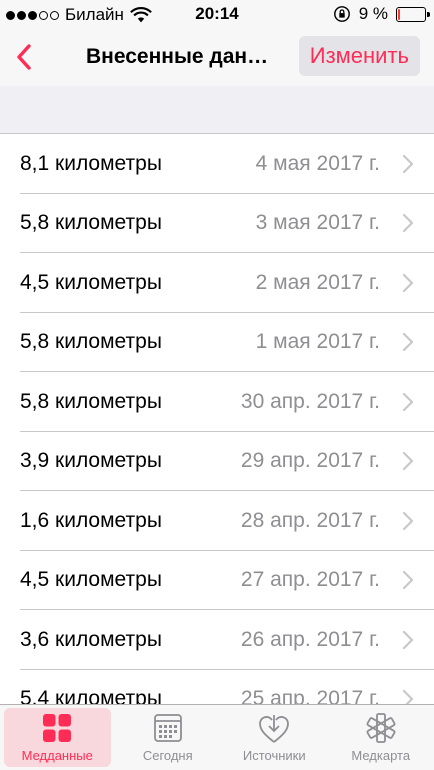 The height and width of the screenshot is (770, 434). I want to click on list-item: 4,5 километры 2 мая 2017 г., so click(217, 283).